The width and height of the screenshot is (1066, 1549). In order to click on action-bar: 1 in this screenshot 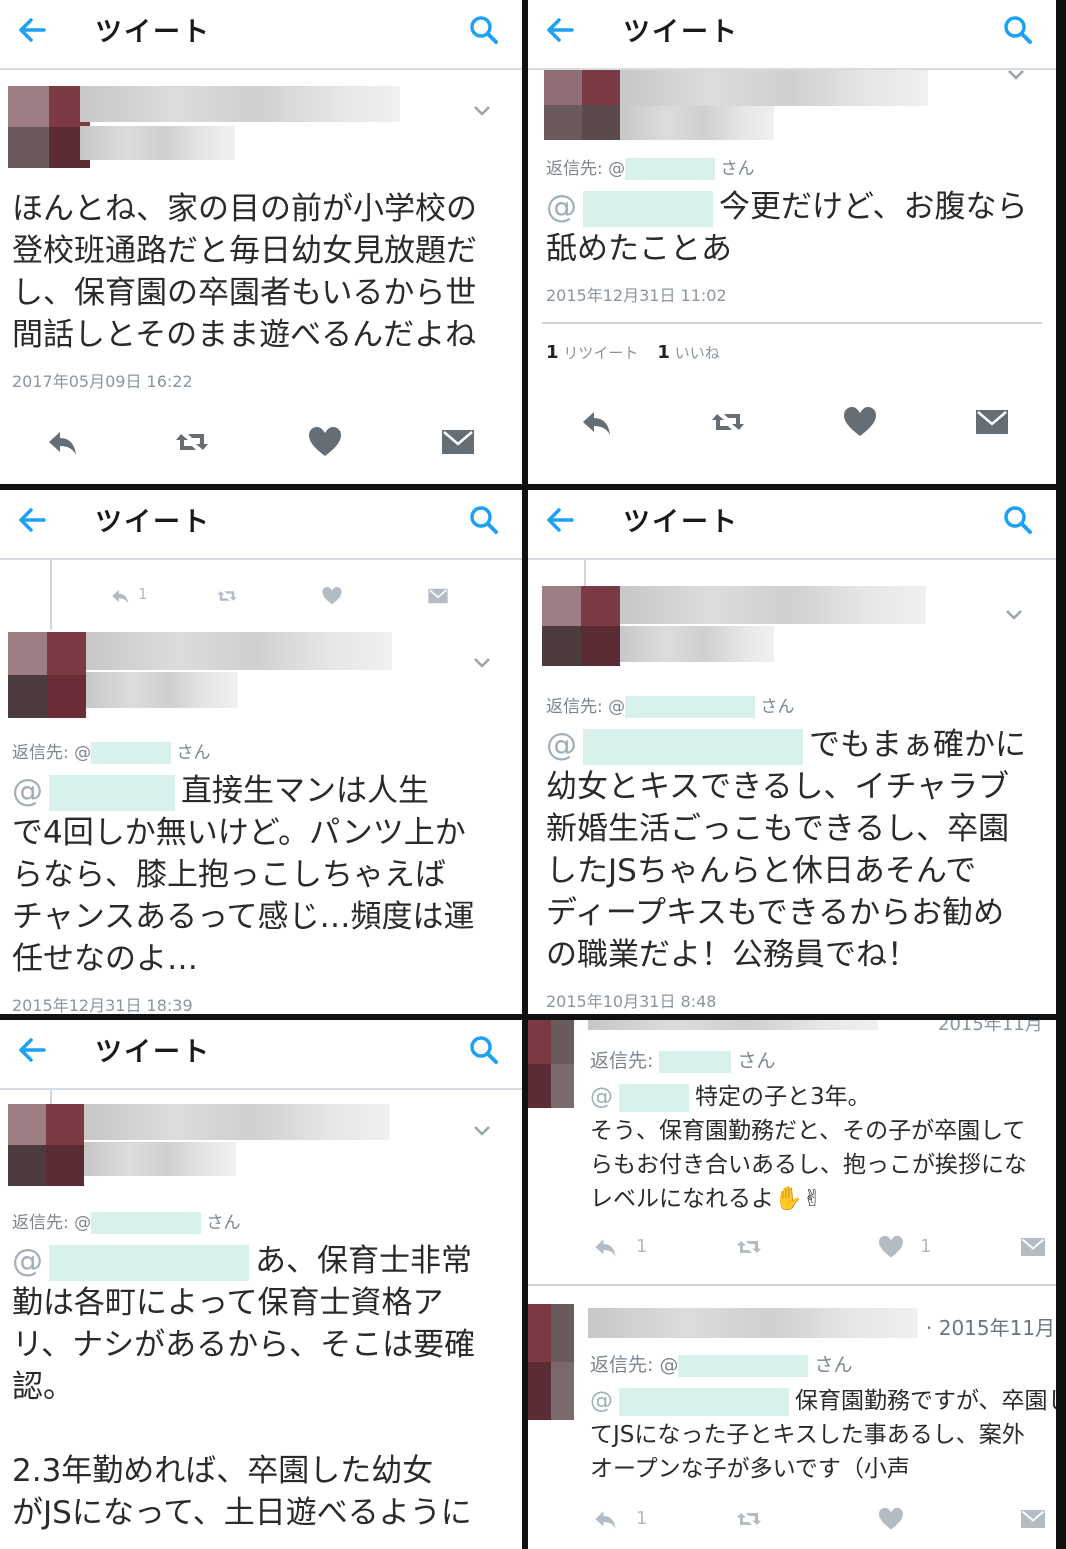, I will do `click(792, 1520)`.